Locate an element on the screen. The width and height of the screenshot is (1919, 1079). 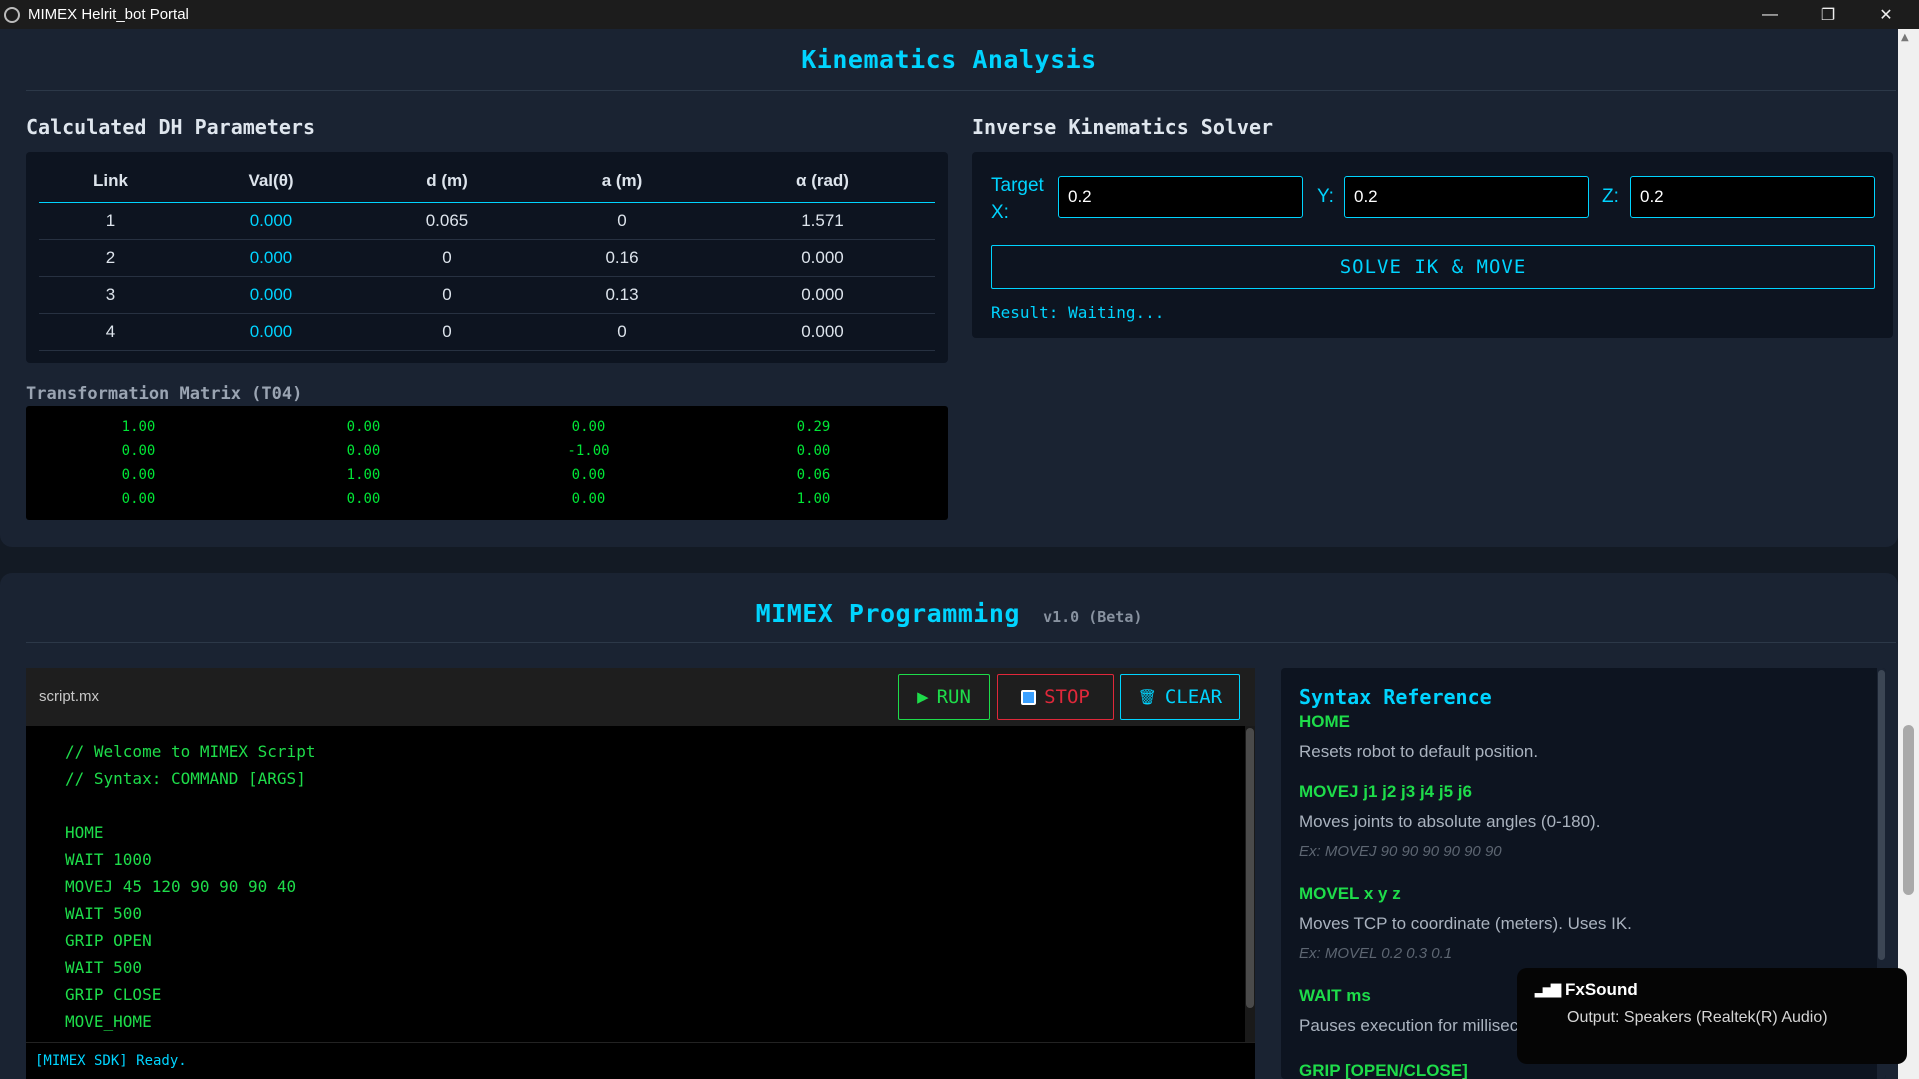
code-line: // Syntax: COMMAND [ARGS] is located at coordinates (185, 778).